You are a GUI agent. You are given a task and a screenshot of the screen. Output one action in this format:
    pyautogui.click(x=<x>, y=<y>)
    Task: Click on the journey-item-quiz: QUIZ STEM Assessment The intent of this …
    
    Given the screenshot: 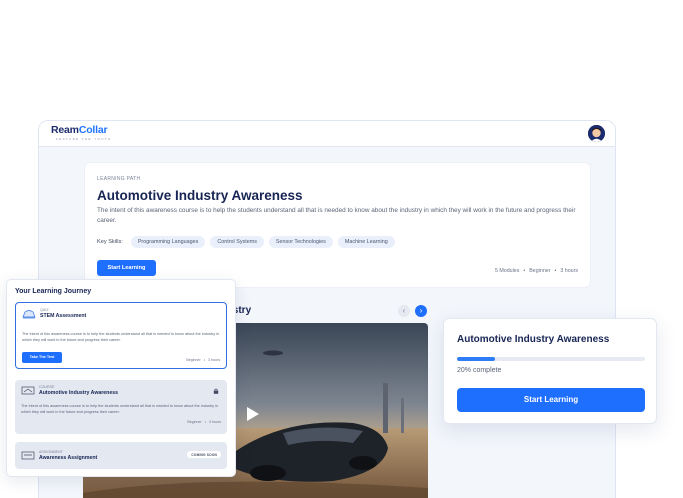 What is the action you would take?
    pyautogui.click(x=121, y=335)
    